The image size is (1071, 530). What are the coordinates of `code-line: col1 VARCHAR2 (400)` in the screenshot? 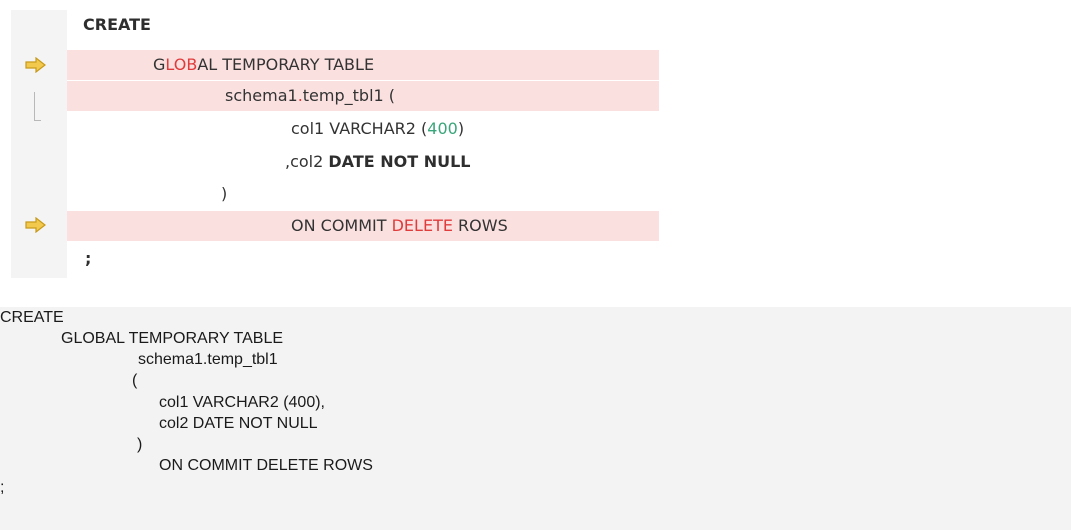 It's located at (363, 129).